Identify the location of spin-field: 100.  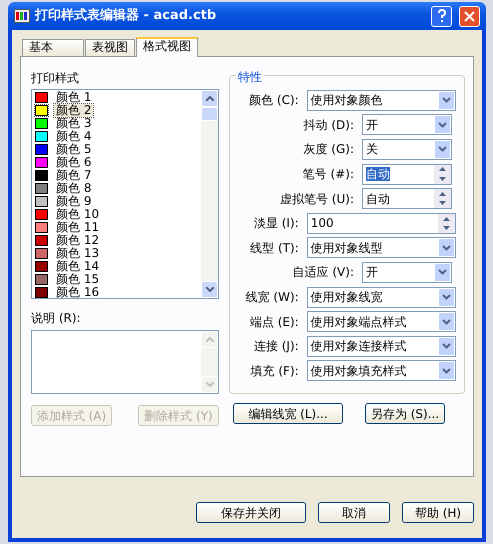
(381, 223).